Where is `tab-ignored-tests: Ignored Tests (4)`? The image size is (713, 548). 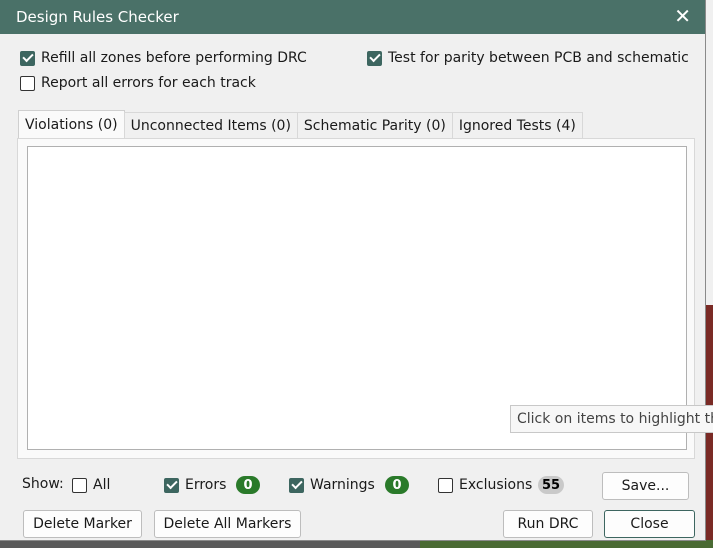
tab-ignored-tests: Ignored Tests (4) is located at coordinates (517, 125).